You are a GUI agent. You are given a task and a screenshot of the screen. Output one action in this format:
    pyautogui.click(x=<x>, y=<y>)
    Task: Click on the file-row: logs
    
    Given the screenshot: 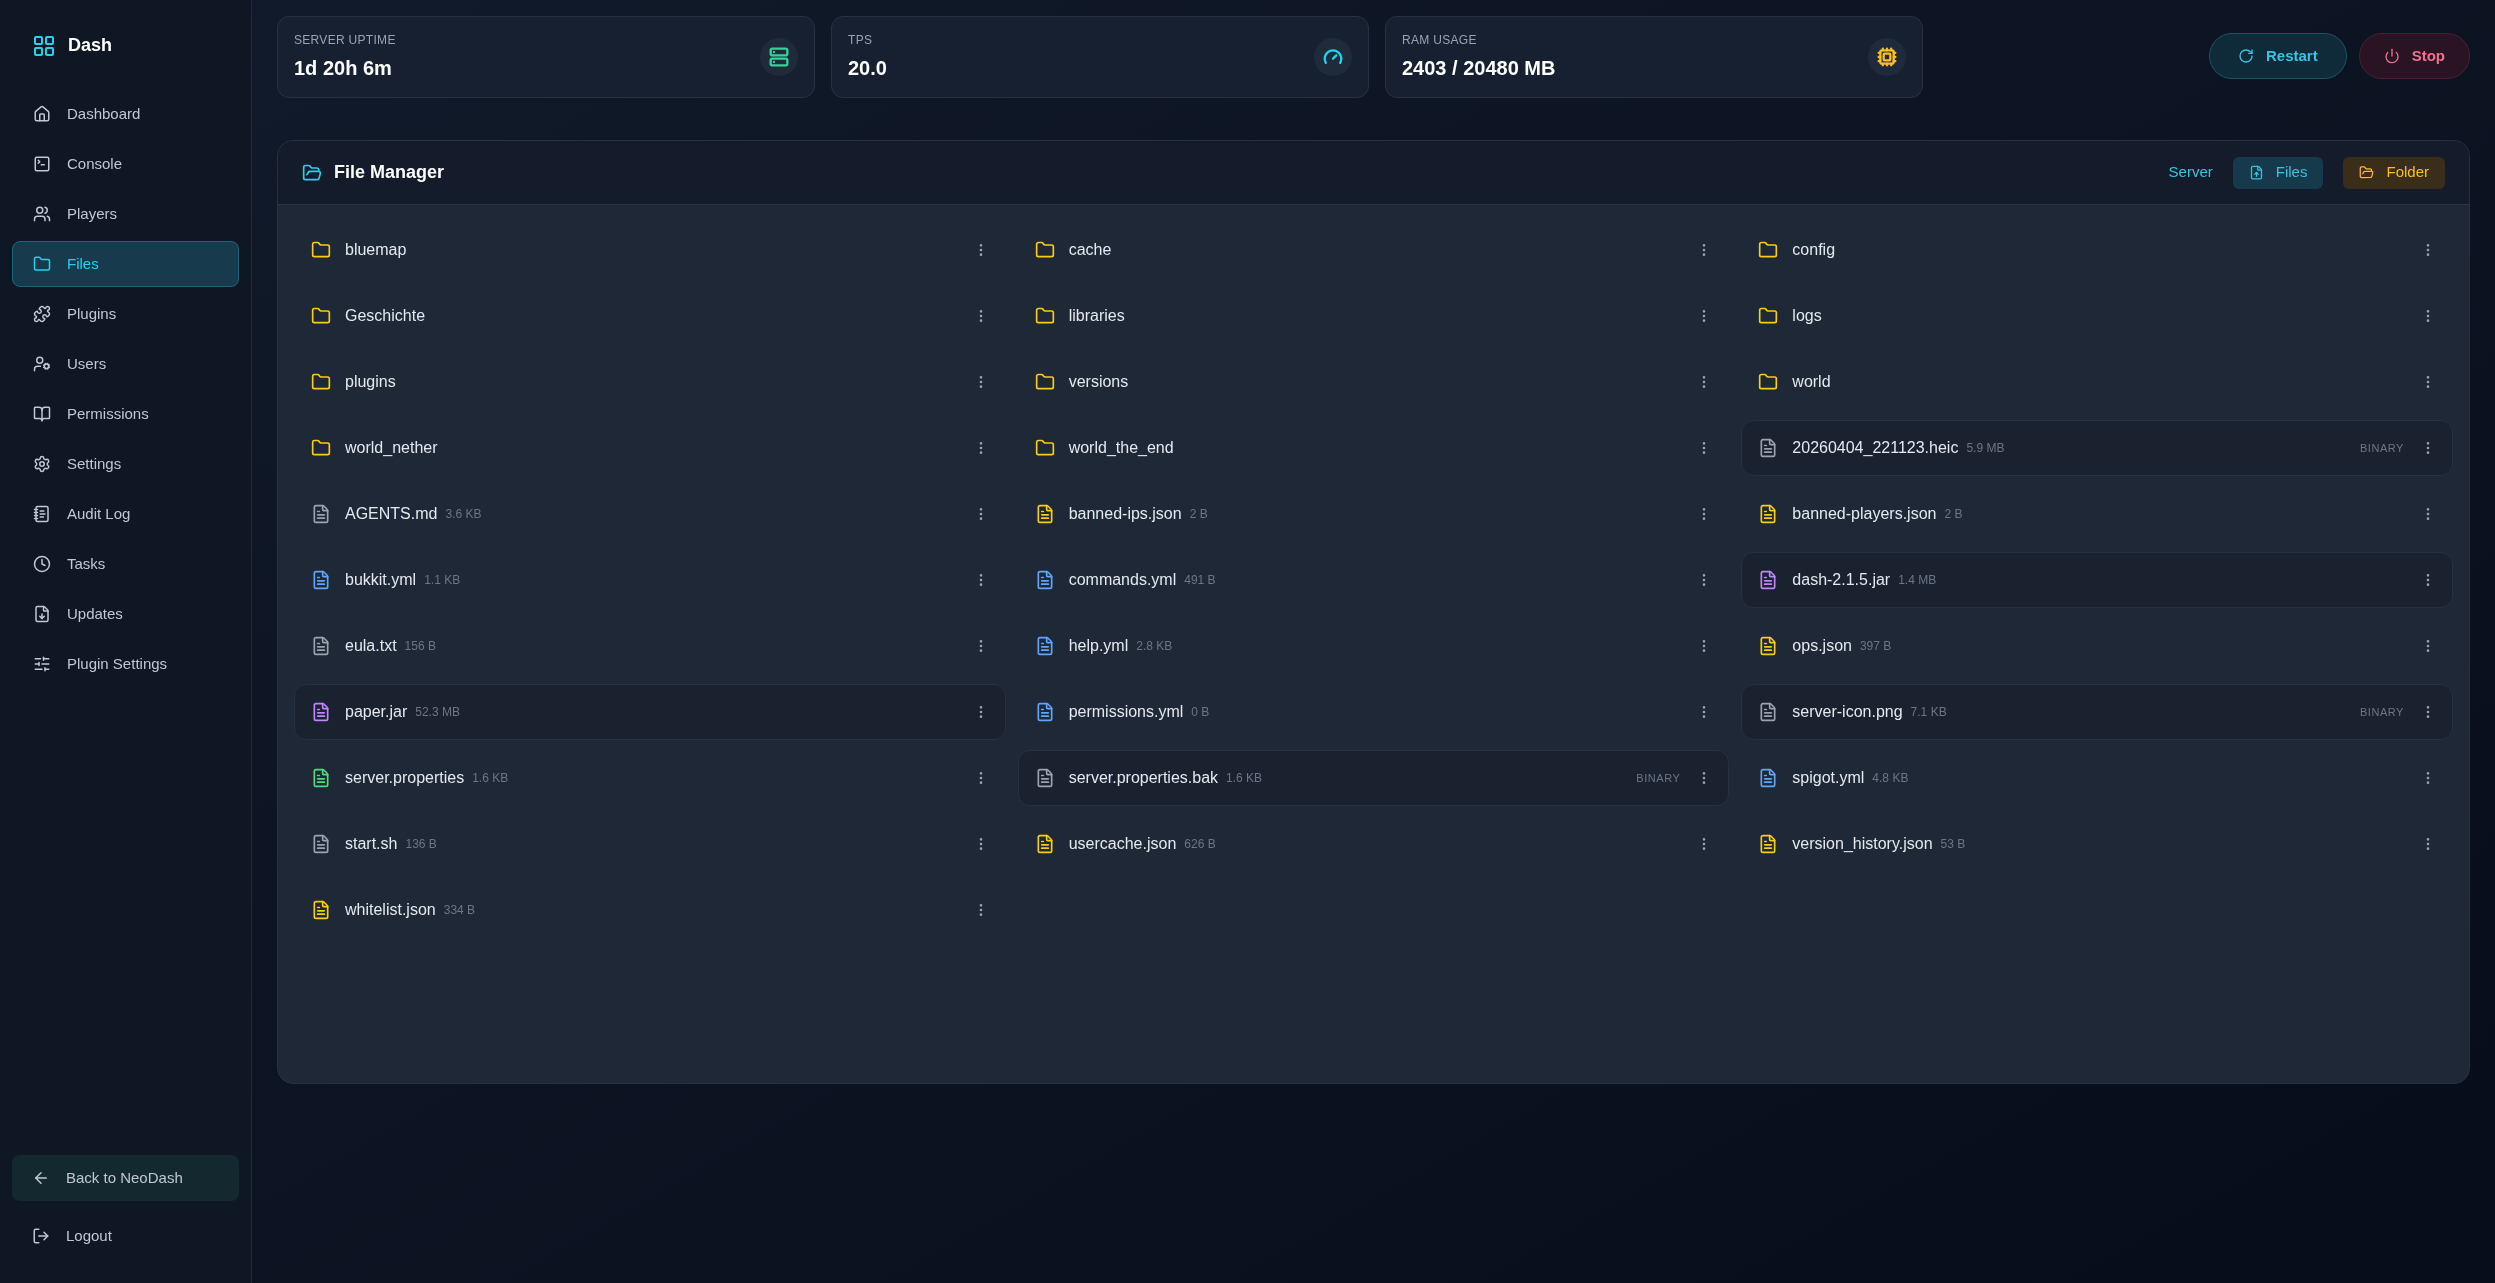 What is the action you would take?
    pyautogui.click(x=2097, y=316)
    